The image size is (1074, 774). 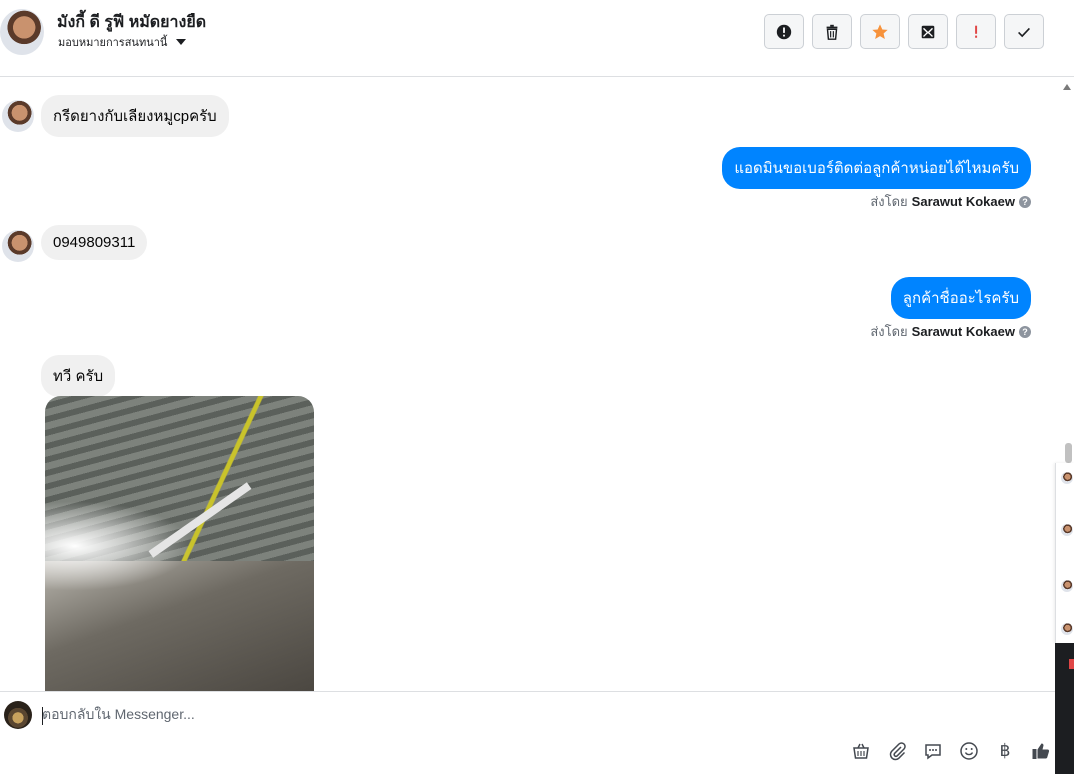 I want to click on scroll-up-arrow, so click(x=1067, y=87).